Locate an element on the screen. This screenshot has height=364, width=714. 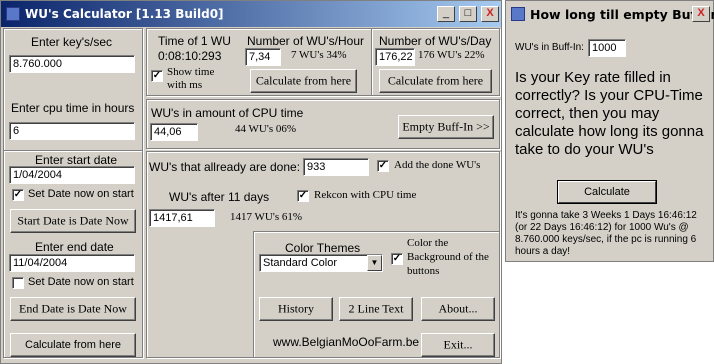
show-ms-label-2: with ms is located at coordinates (185, 85).